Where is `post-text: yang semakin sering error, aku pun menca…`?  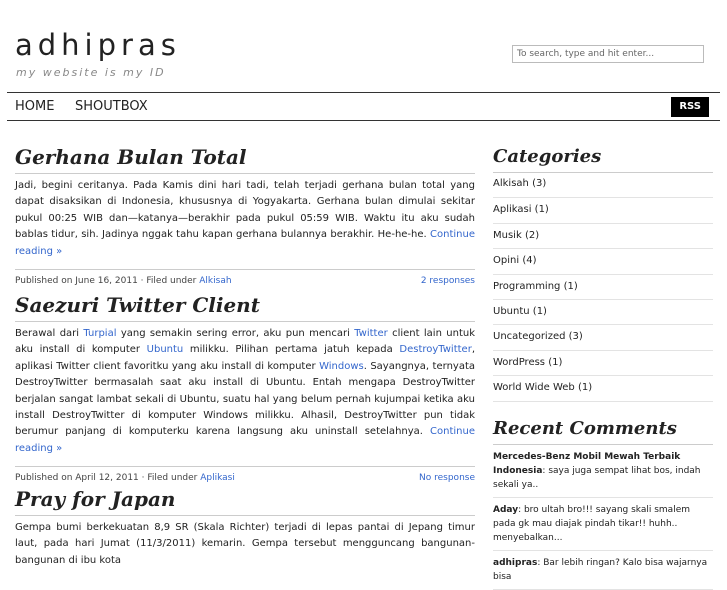 post-text: yang semakin sering error, aku pun menca… is located at coordinates (235, 333).